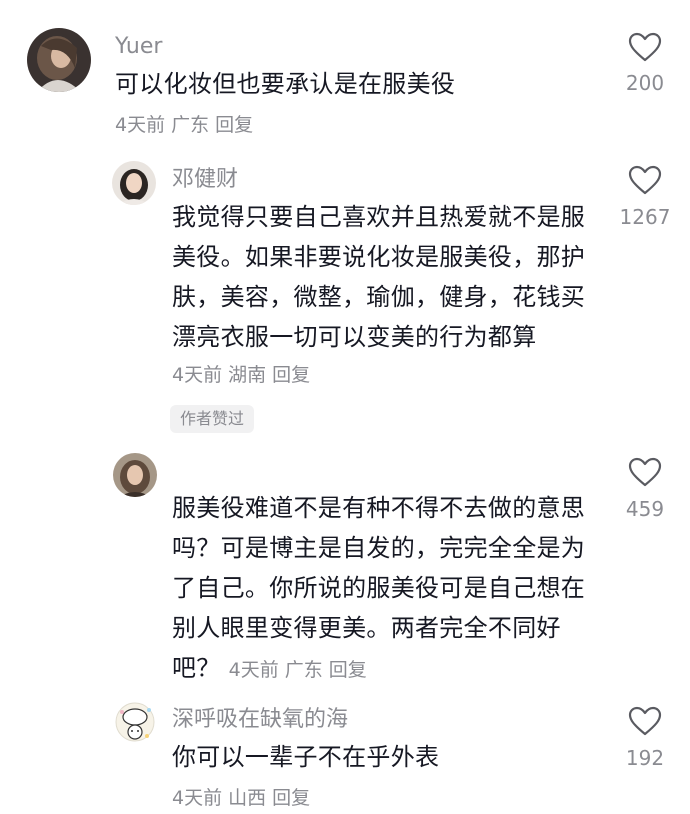  What do you see at coordinates (379, 217) in the screenshot?
I see `content-line: 我觉得只要自己喜欢并且热爱就不是服` at bounding box center [379, 217].